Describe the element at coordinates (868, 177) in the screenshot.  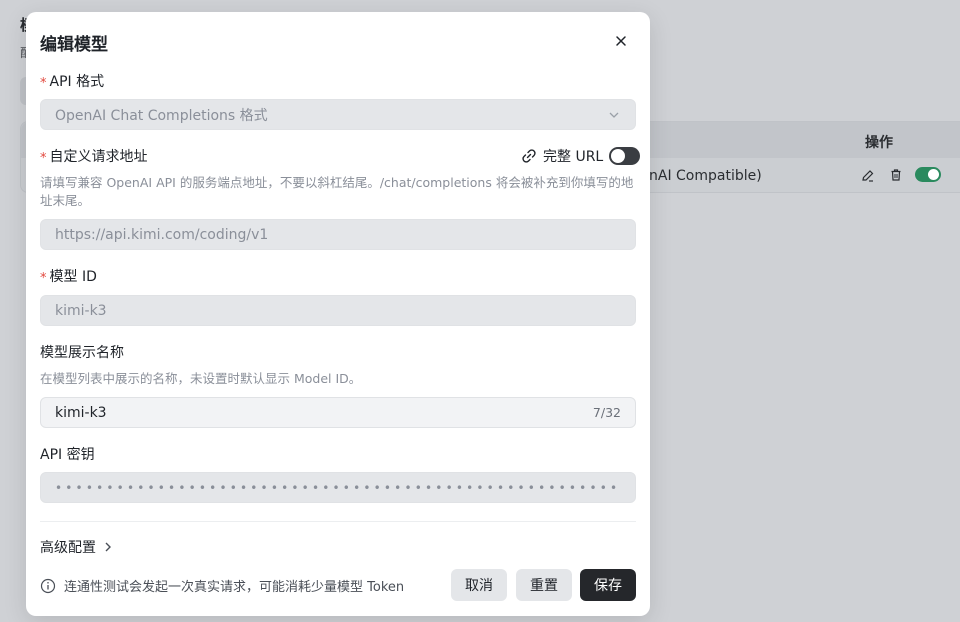
I see `edit-icon` at that location.